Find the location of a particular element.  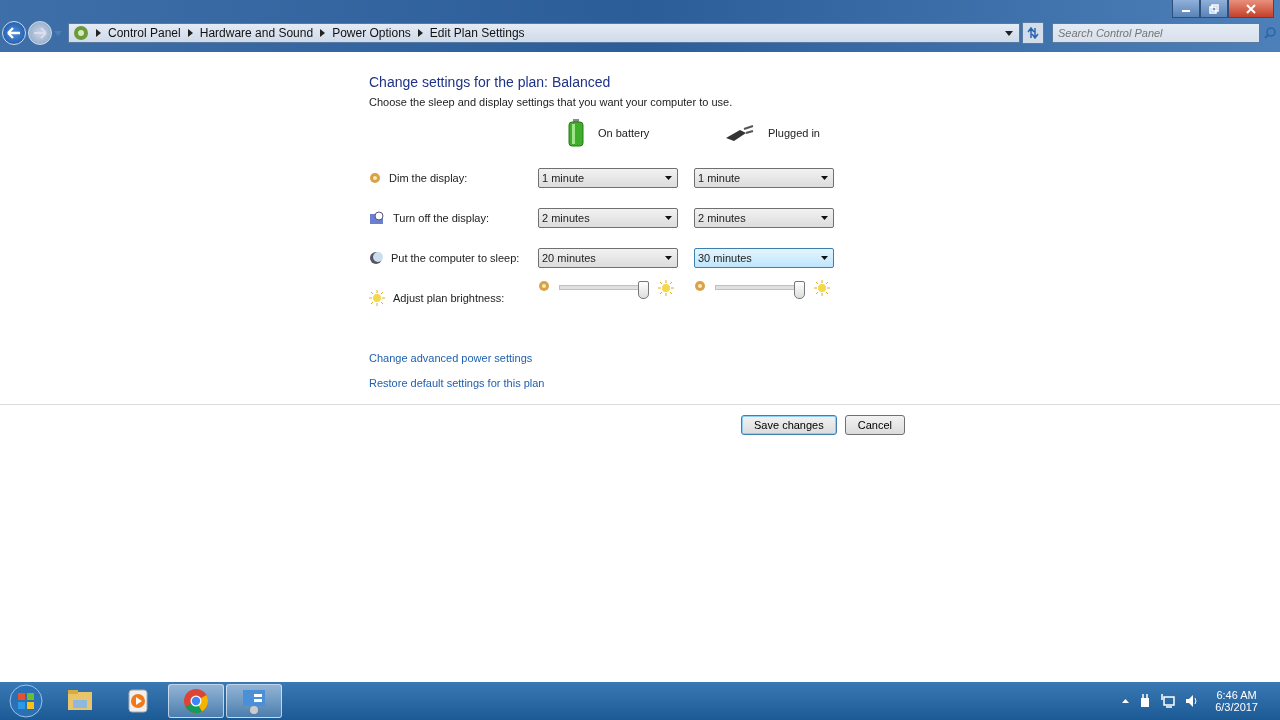

link: Change advanced power settings is located at coordinates (451, 358).